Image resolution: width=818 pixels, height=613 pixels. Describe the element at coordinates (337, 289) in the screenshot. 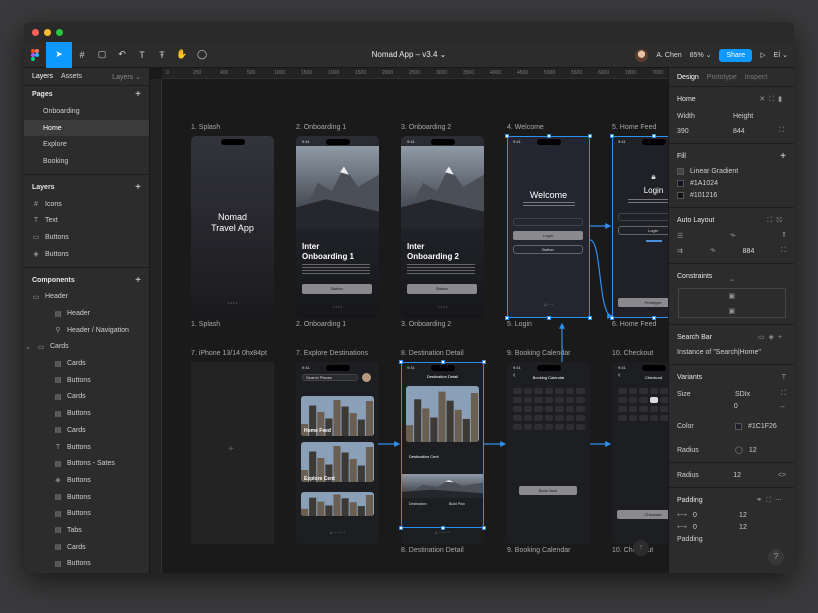

I see `onboarding-button: Button` at that location.